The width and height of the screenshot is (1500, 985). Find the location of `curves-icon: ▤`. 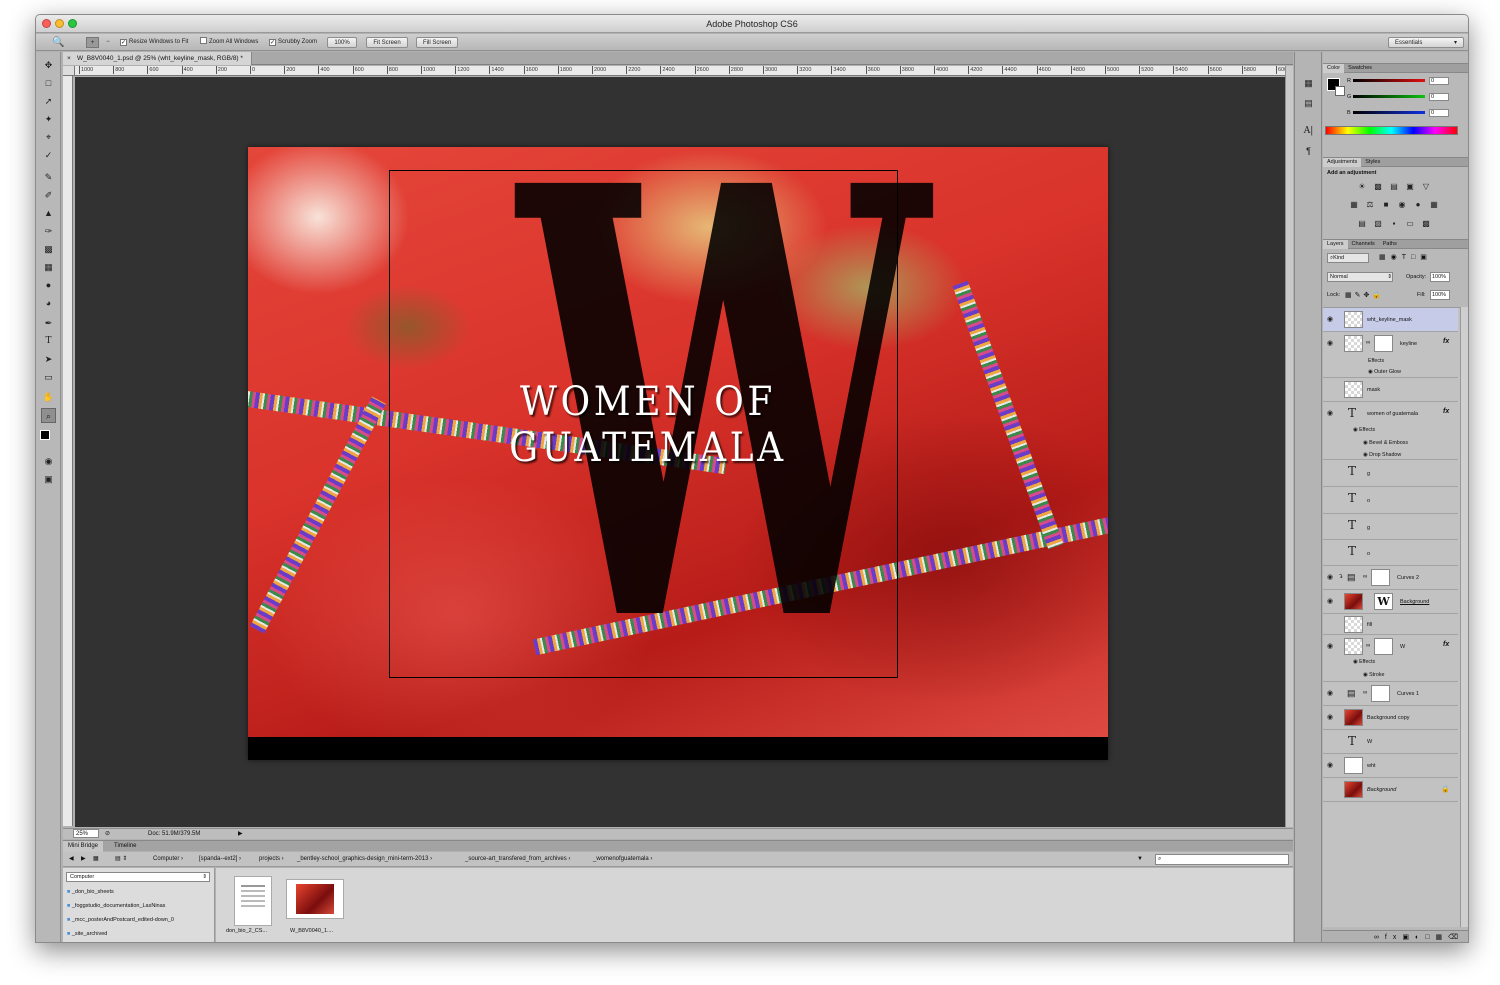

curves-icon: ▤ is located at coordinates (1394, 187).